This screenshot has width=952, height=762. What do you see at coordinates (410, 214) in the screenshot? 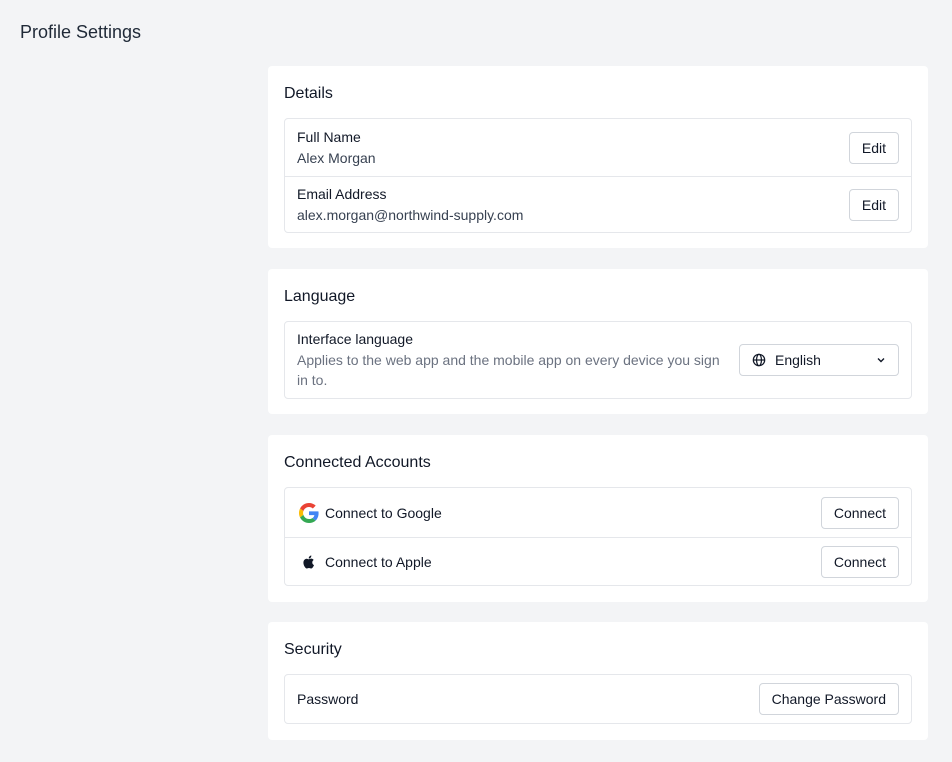
I see `email-value: alex.morgan@northwind-supply.com` at bounding box center [410, 214].